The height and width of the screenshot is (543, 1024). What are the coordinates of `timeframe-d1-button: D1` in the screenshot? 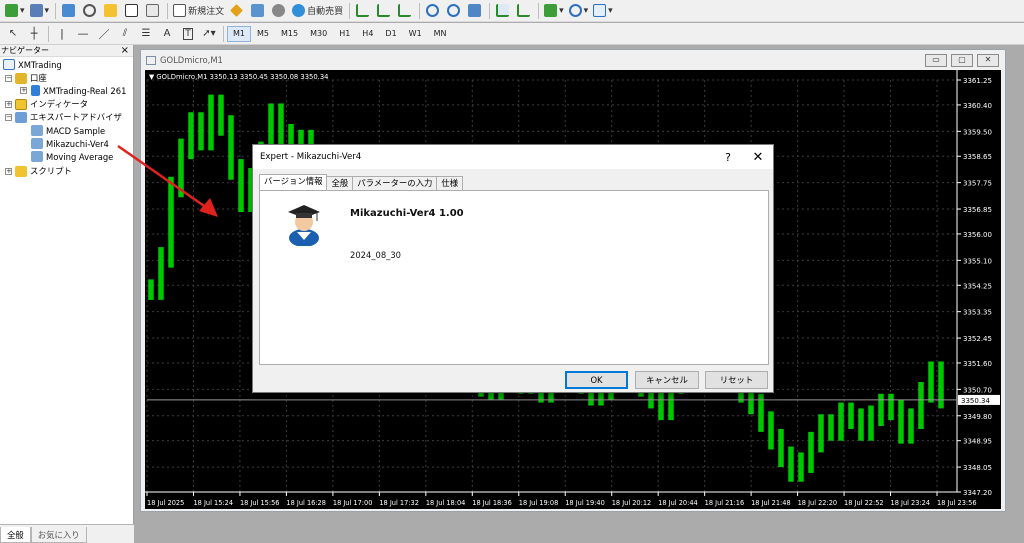 It's located at (390, 34).